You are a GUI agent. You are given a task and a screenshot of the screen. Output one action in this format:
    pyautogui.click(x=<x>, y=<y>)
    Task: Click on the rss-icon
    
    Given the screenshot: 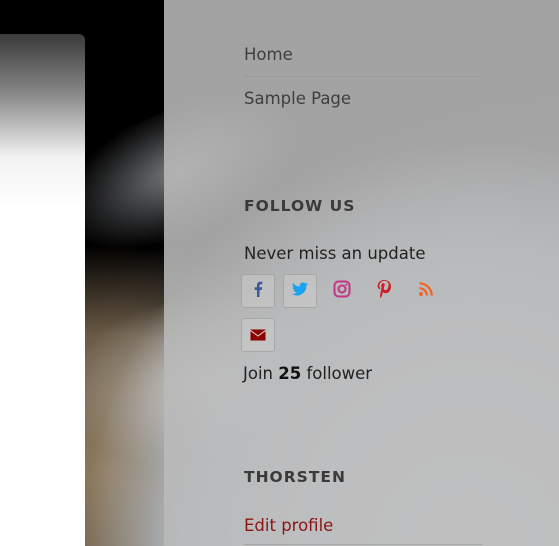 What is the action you would take?
    pyautogui.click(x=426, y=291)
    